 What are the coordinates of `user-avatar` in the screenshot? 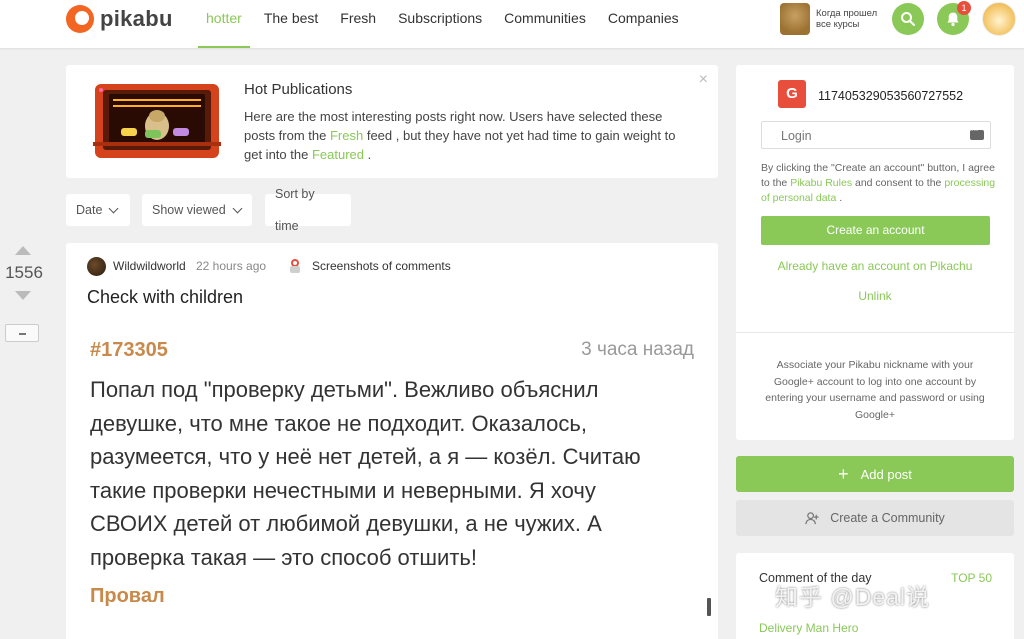 It's located at (999, 19).